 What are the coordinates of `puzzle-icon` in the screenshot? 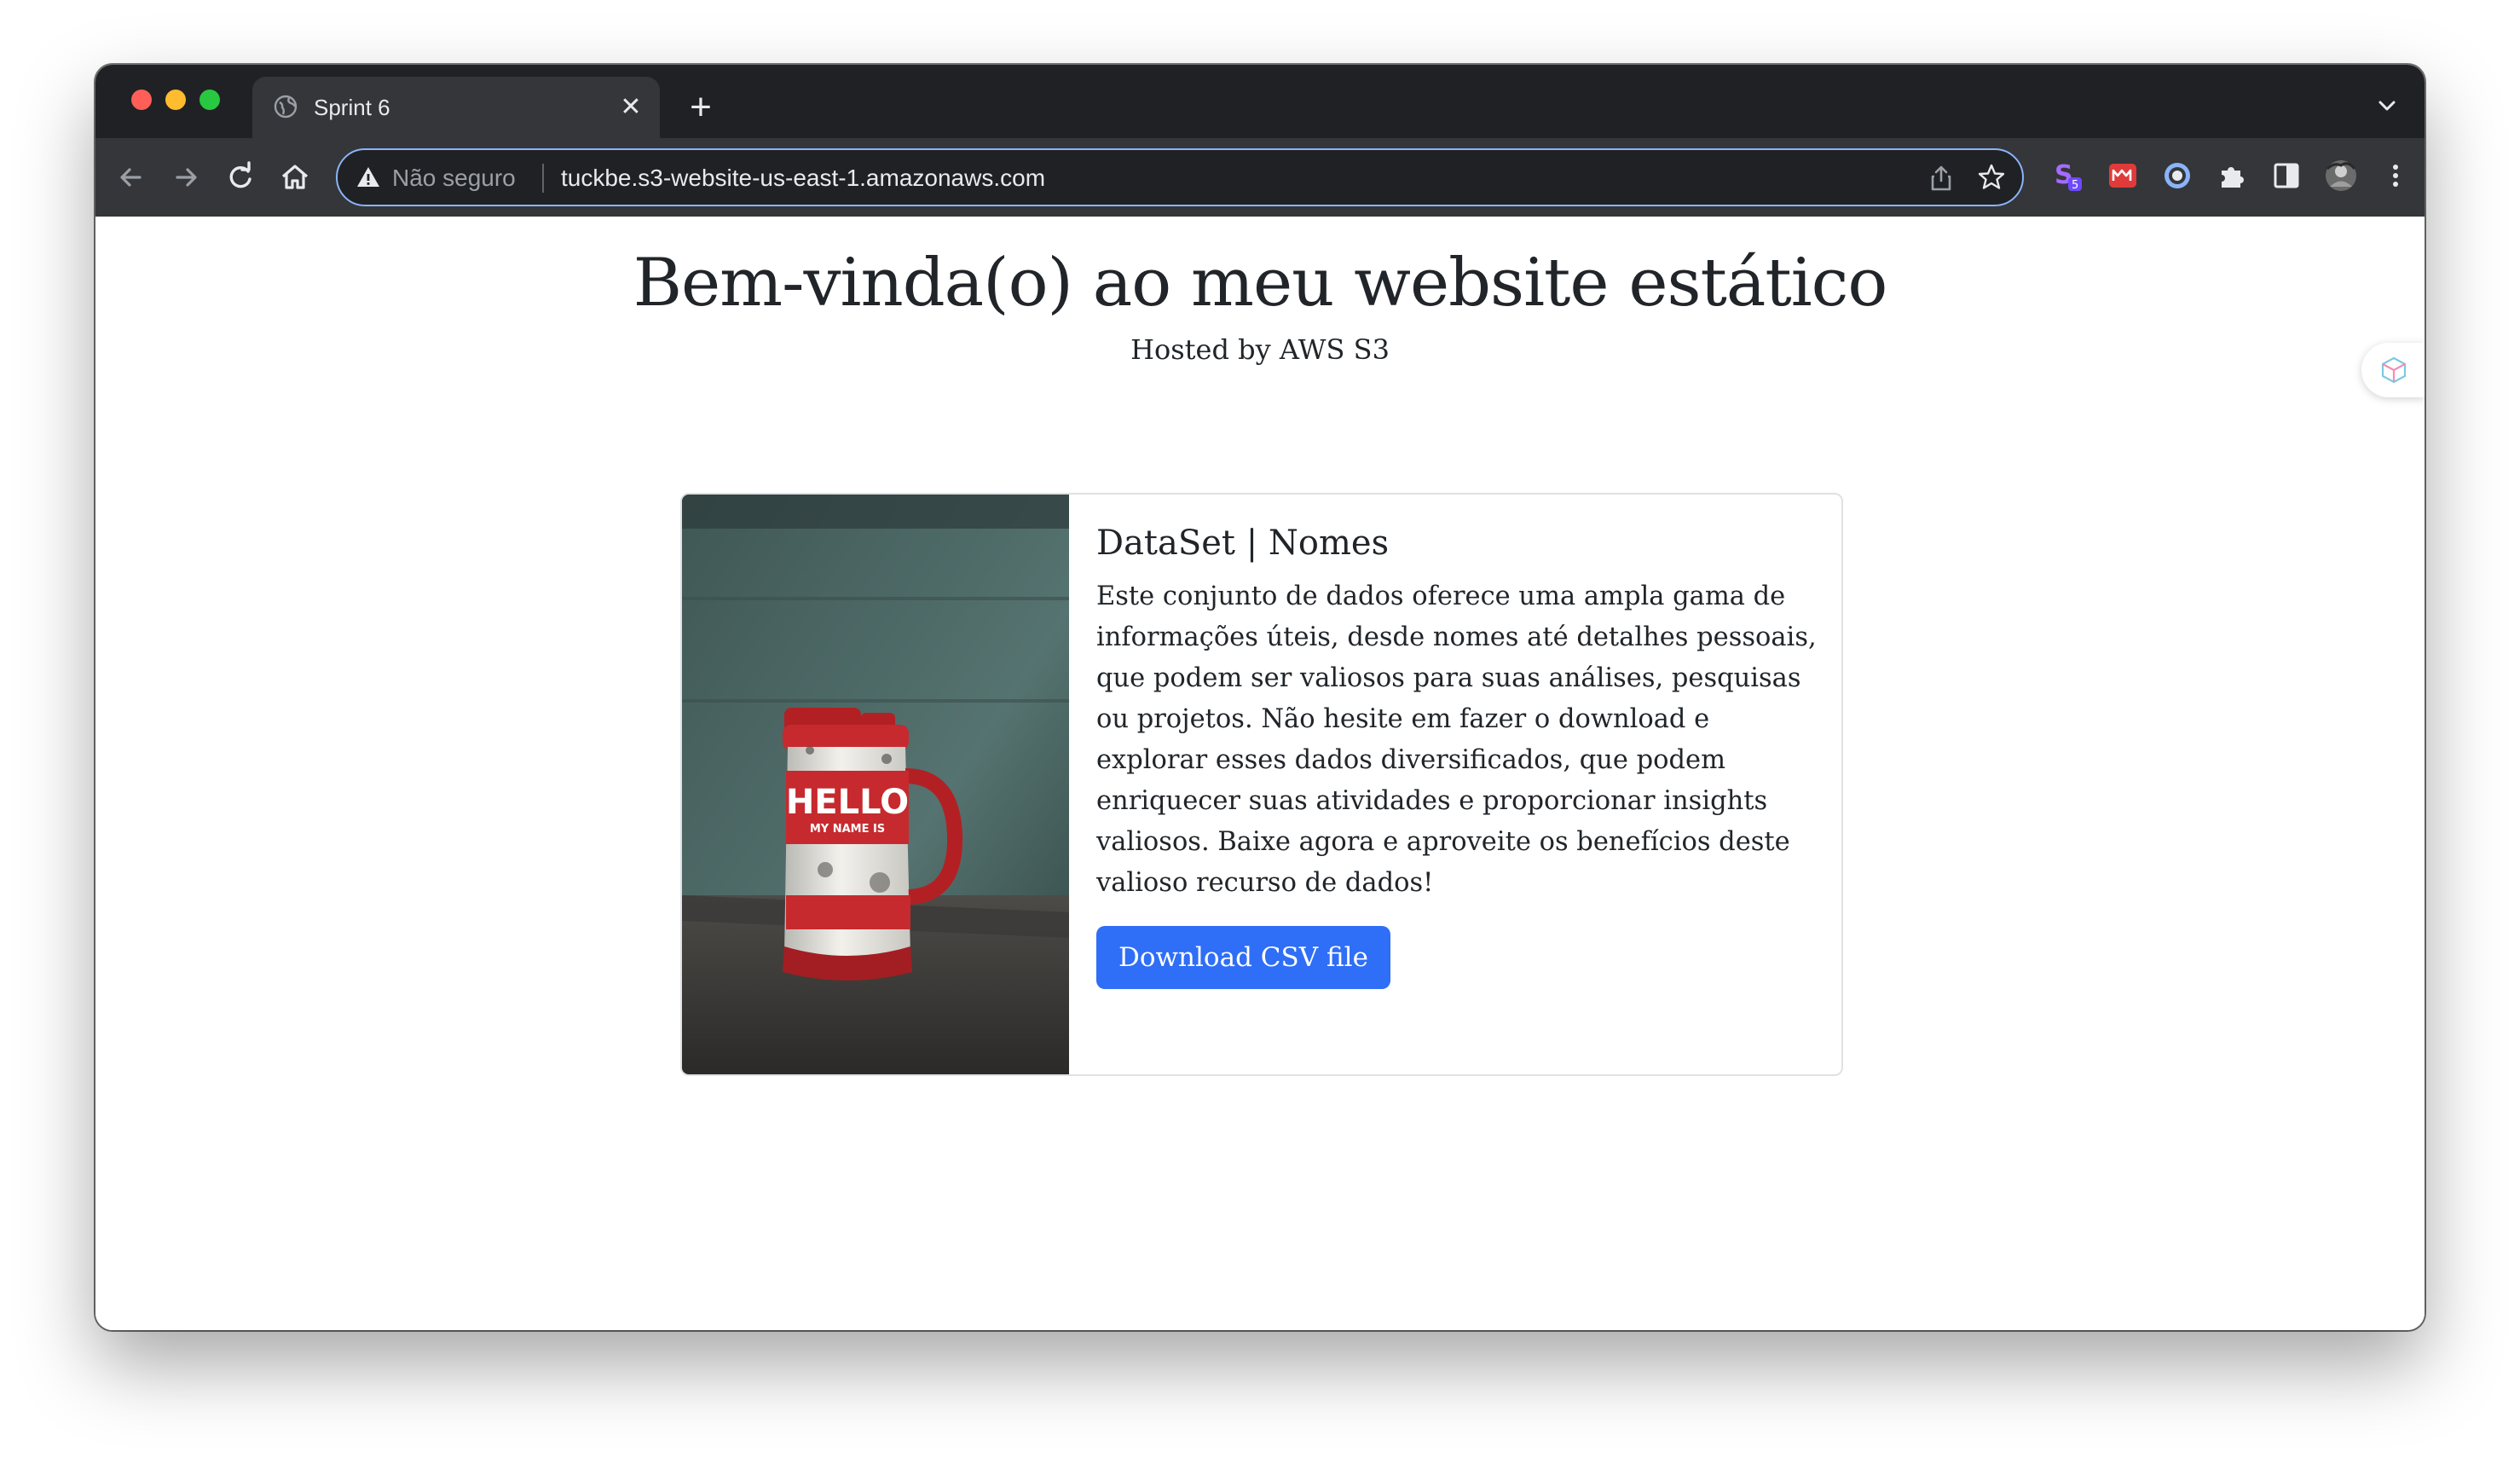 It's located at (2232, 175).